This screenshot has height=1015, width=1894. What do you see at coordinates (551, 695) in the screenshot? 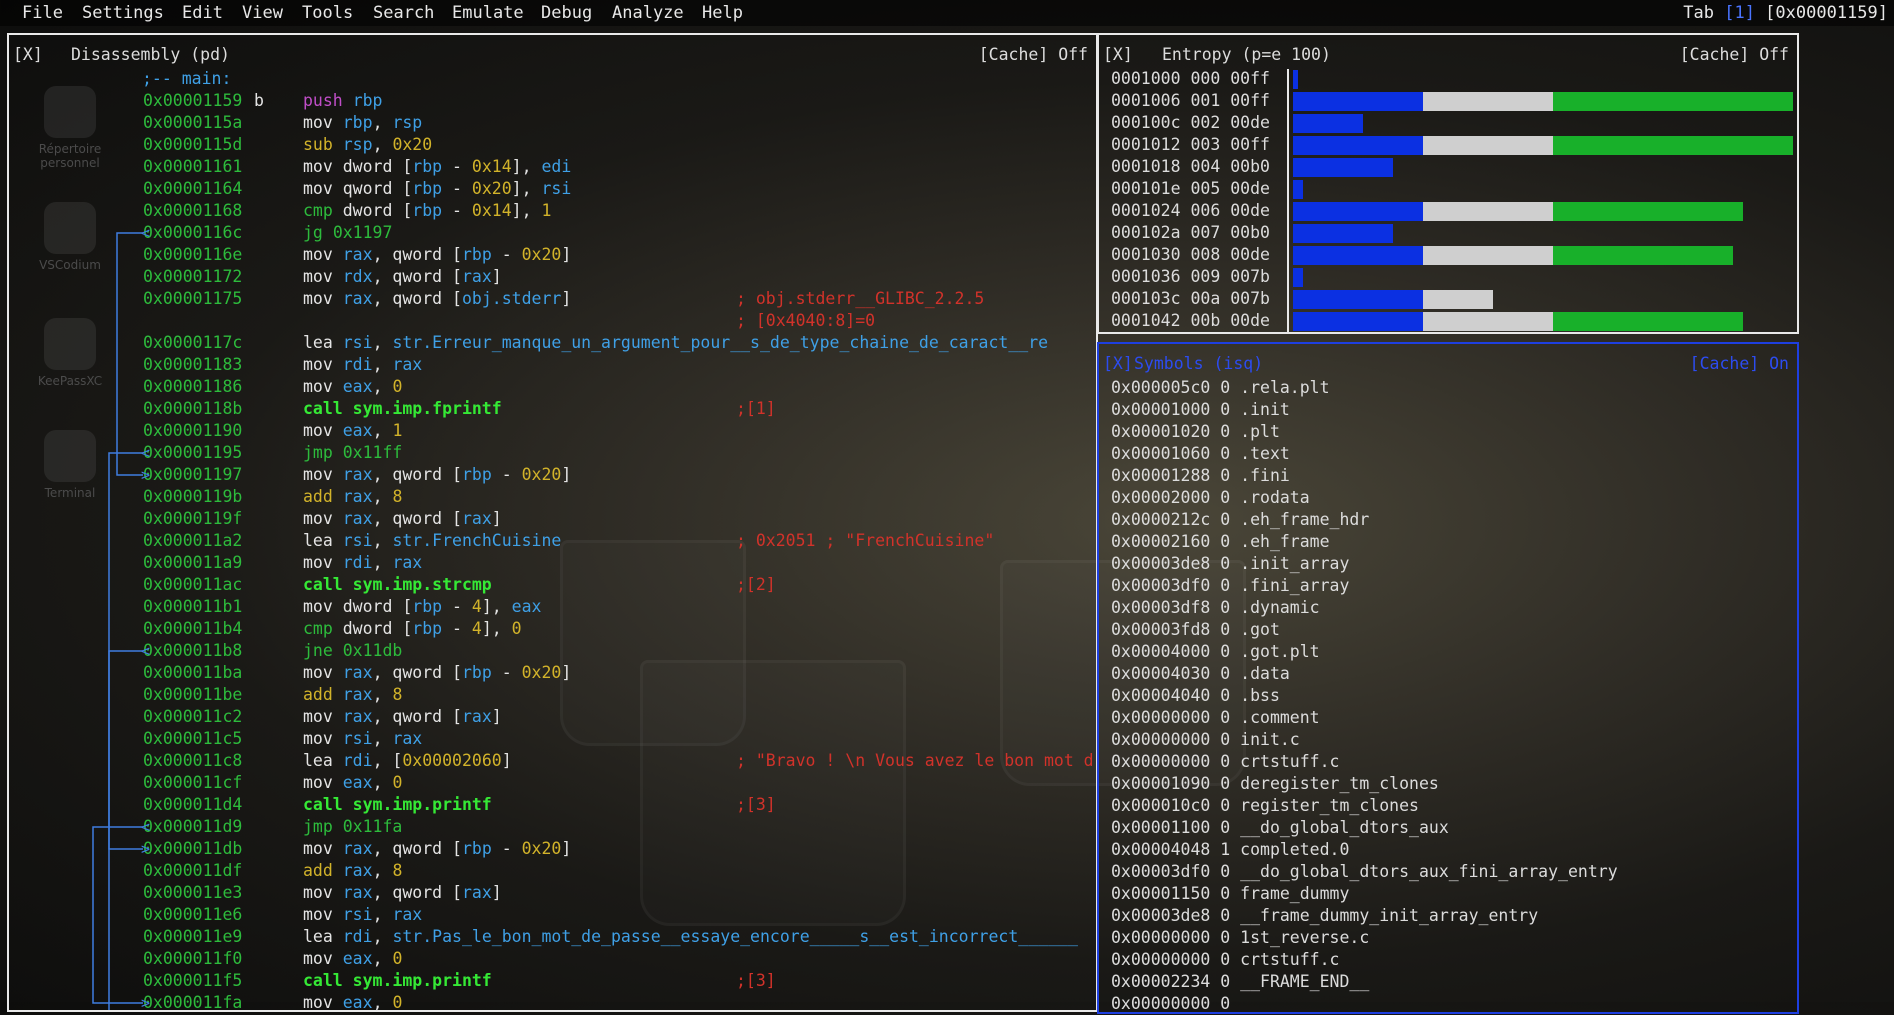
I see `disasm-line: 0x000011be add rax, 8` at bounding box center [551, 695].